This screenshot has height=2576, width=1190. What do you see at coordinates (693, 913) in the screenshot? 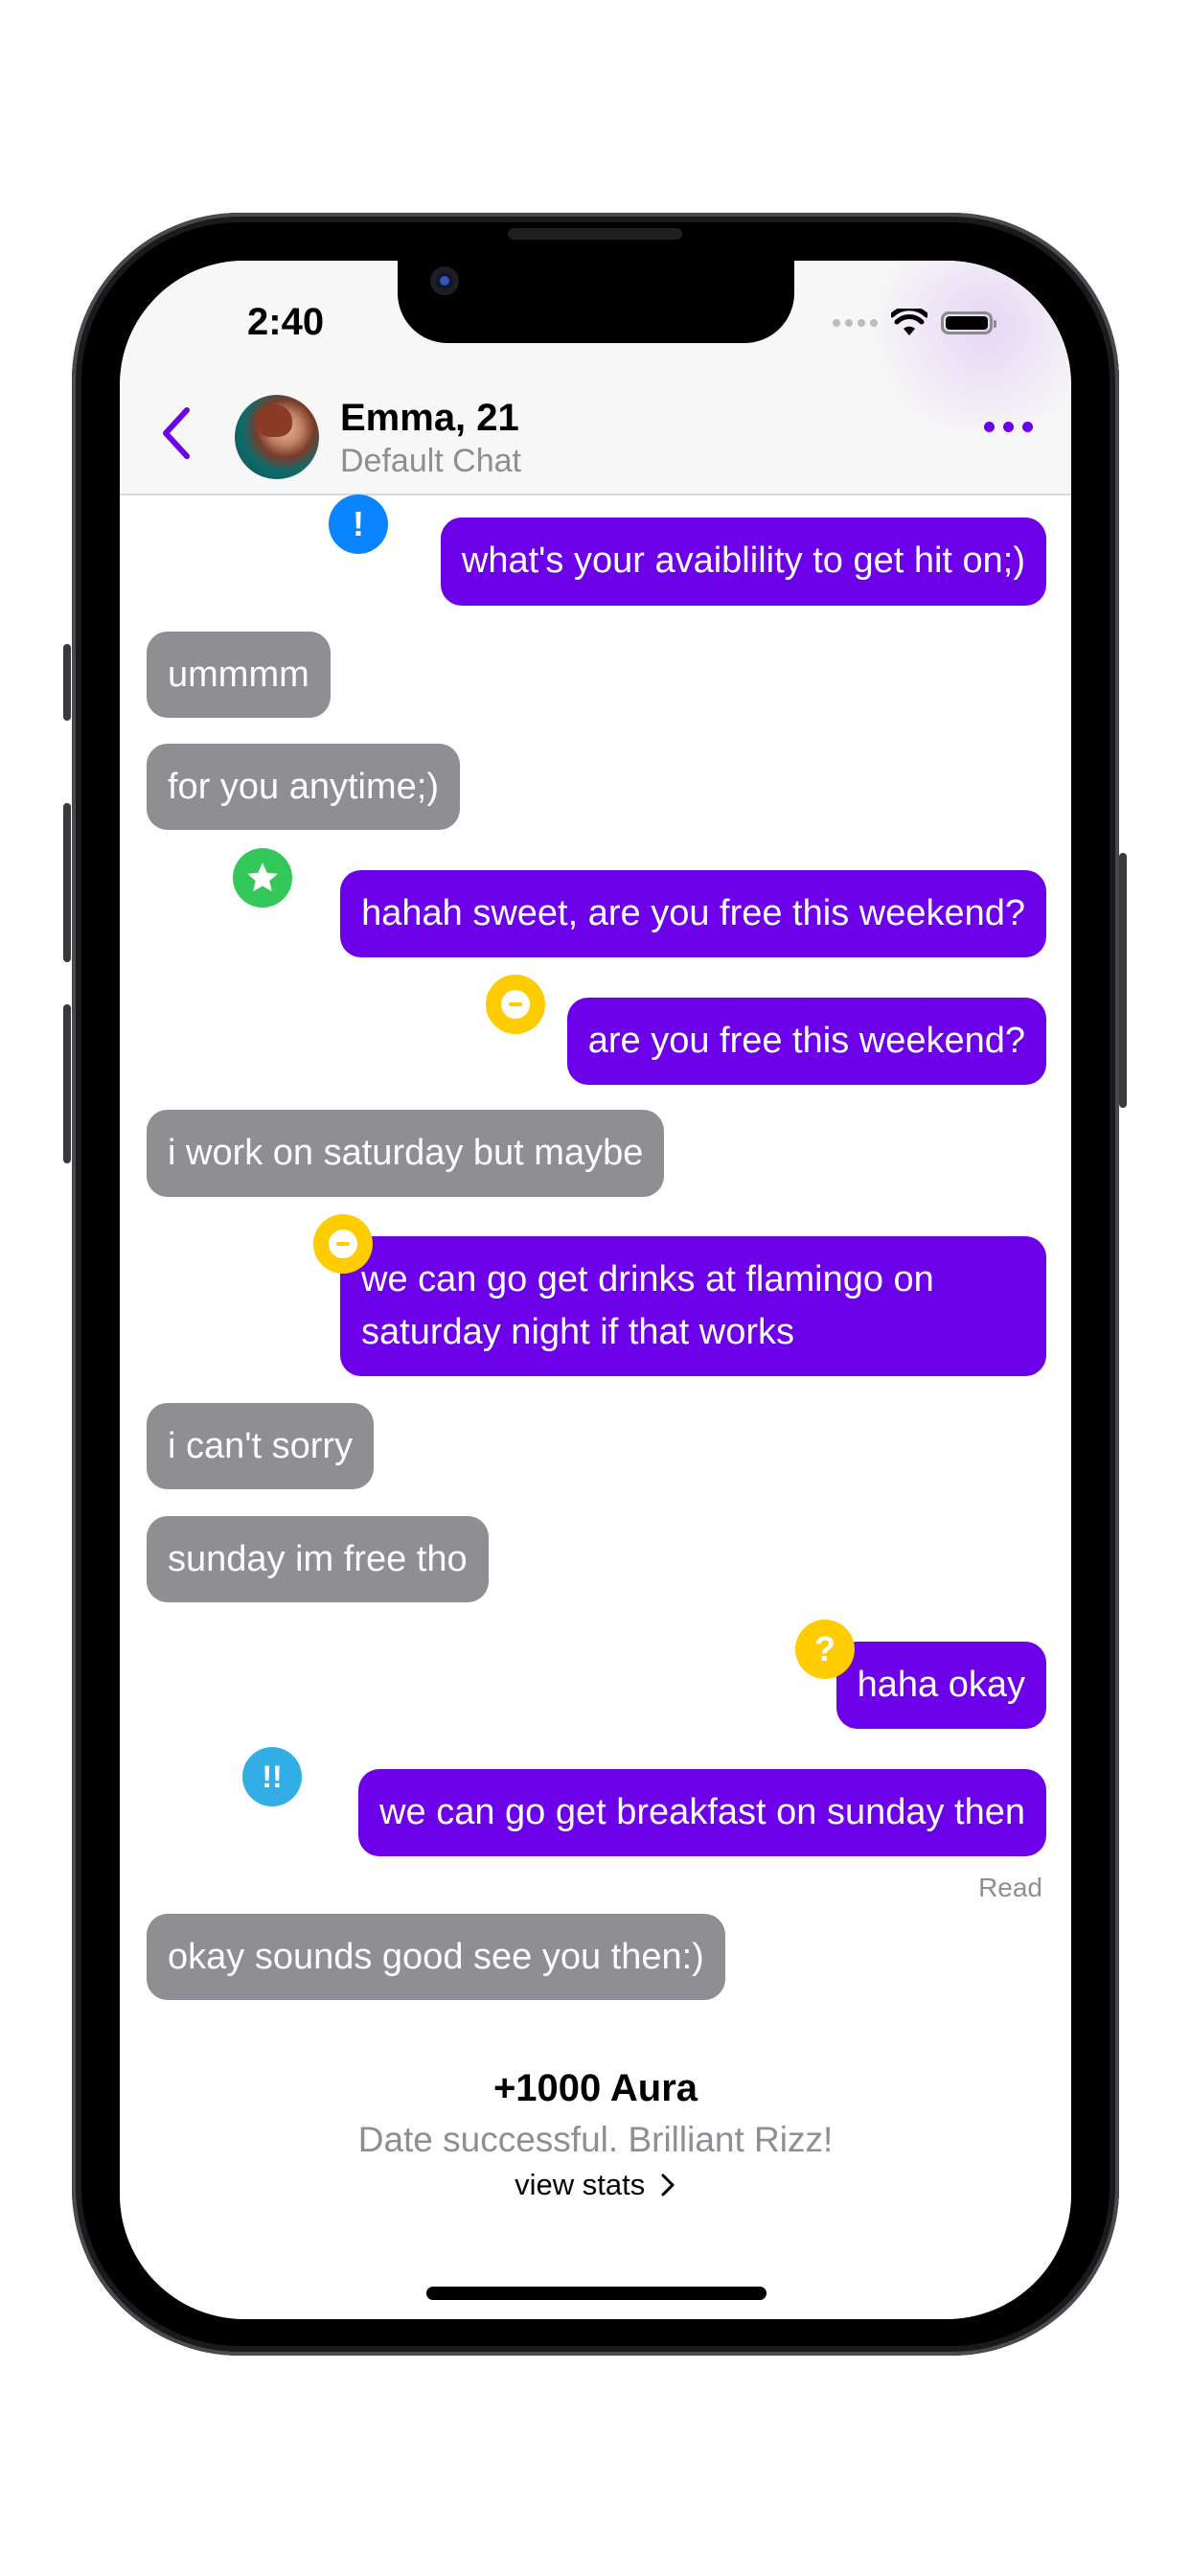
I see `message-bubble-outgoing: hahah sweet, are you free this weekend?` at bounding box center [693, 913].